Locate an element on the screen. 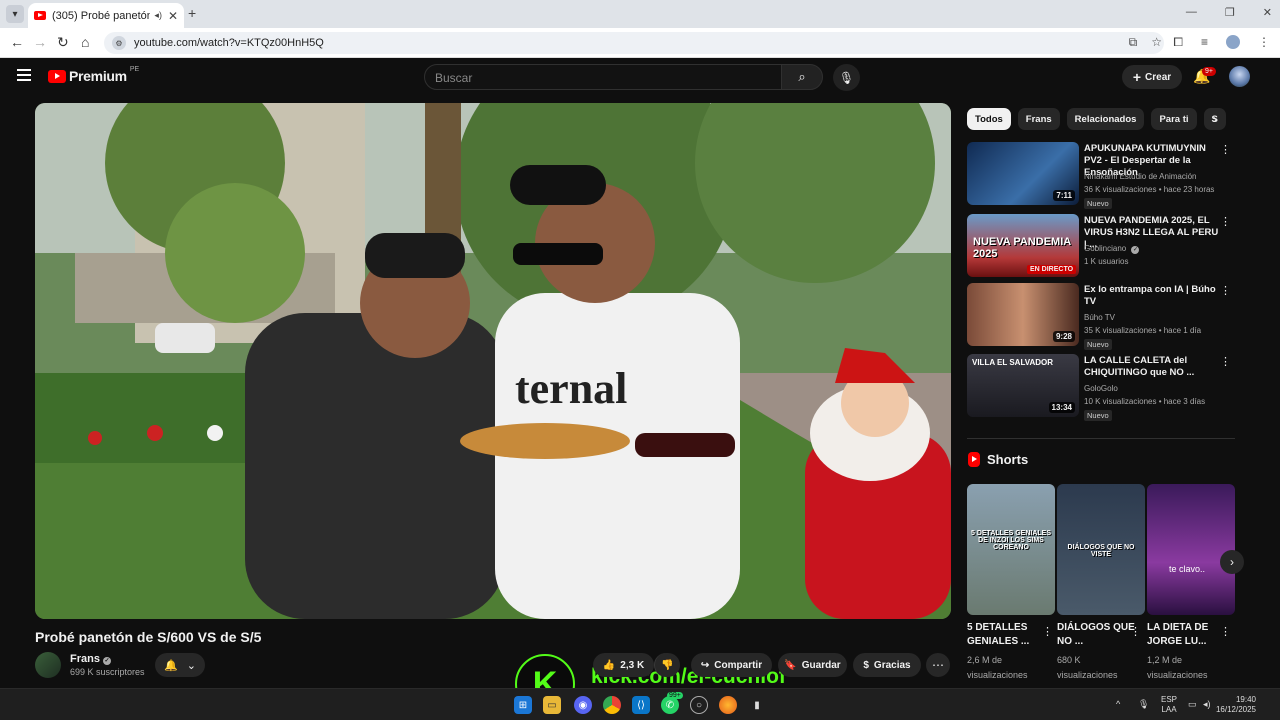 This screenshot has height=720, width=1280. maximize-icon: ❐ is located at coordinates (1230, 12).